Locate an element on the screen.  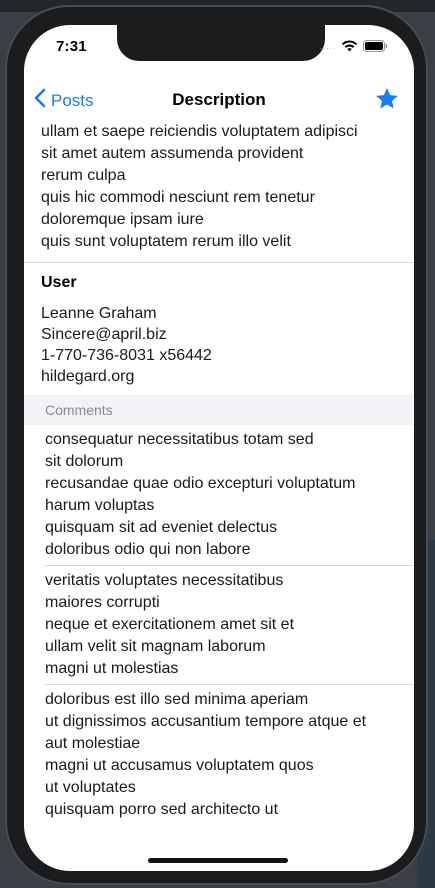
comment-line: magni ut molestias is located at coordinates (112, 668).